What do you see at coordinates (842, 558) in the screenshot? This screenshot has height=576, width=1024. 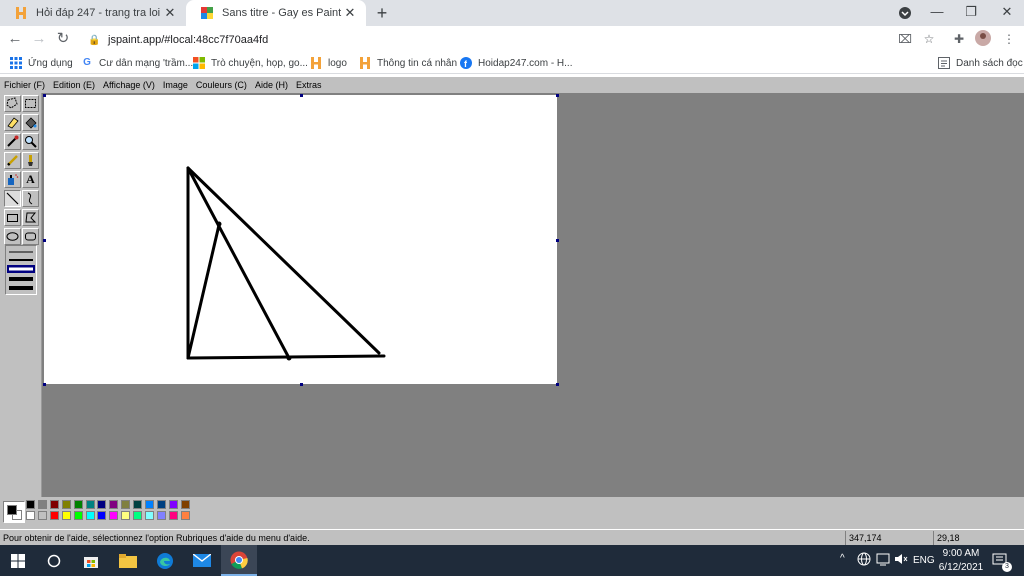 I see `show-hidden-icons-icon: ^` at bounding box center [842, 558].